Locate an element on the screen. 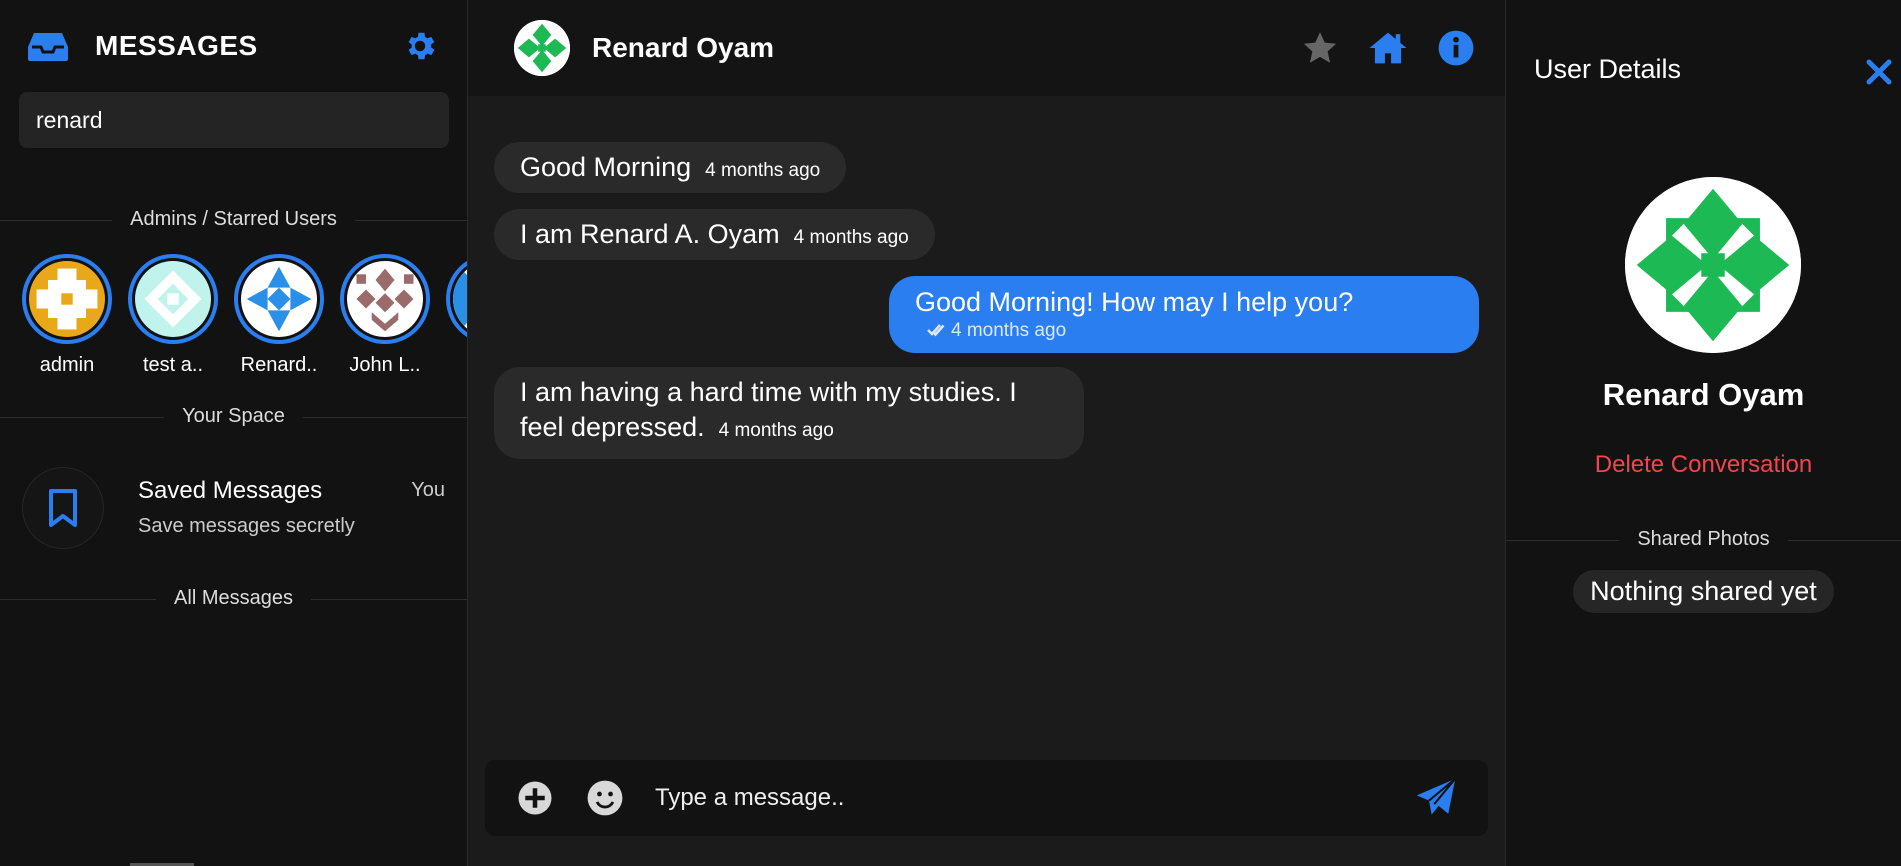 This screenshot has height=866, width=1901. search-input is located at coordinates (234, 120).